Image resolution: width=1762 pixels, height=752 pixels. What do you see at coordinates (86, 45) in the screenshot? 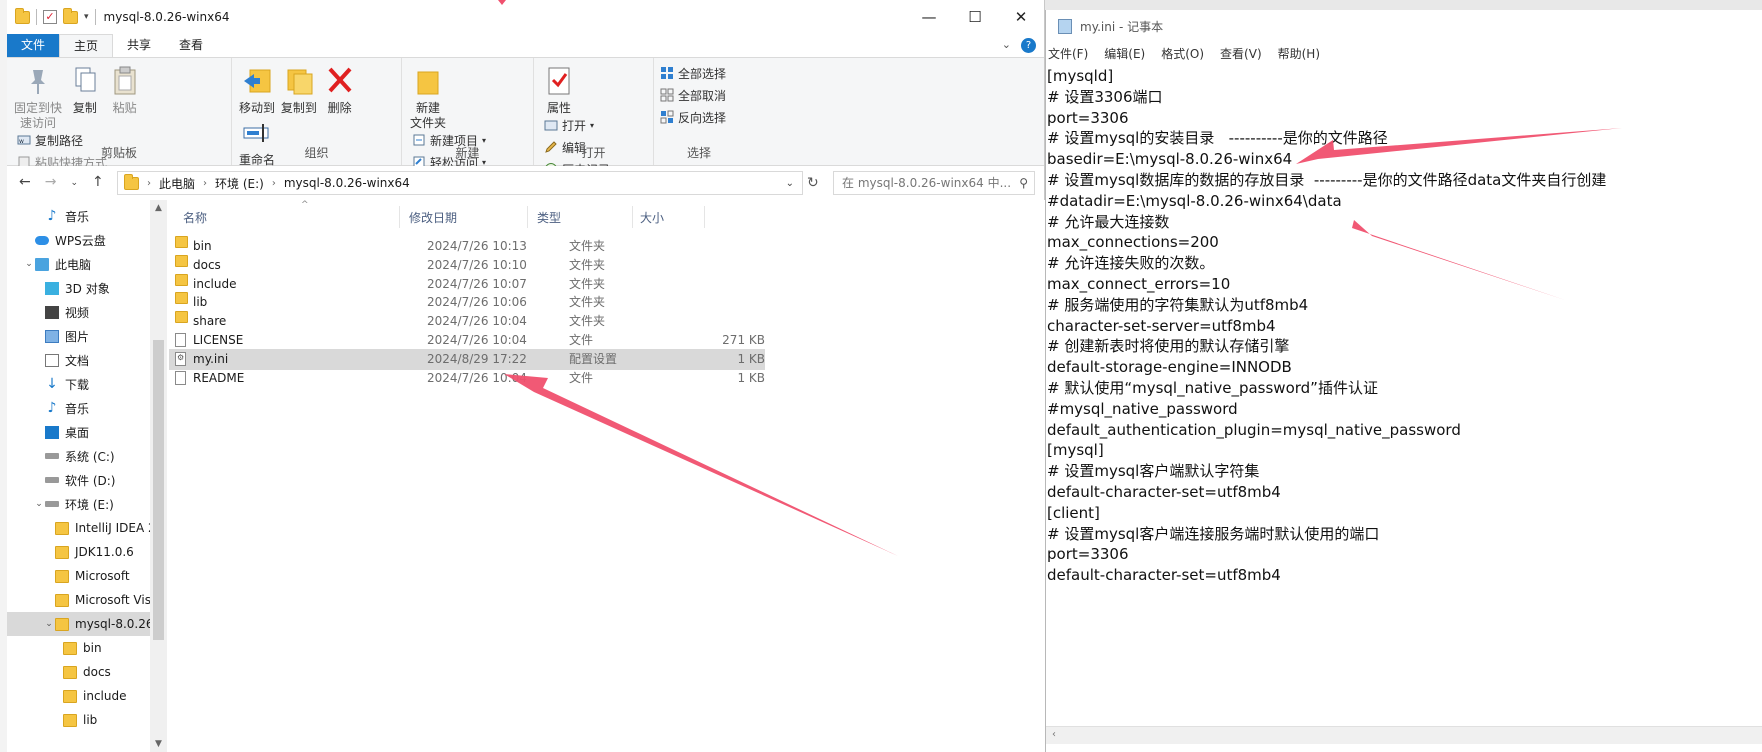
I see `tab-home: 主页` at bounding box center [86, 45].